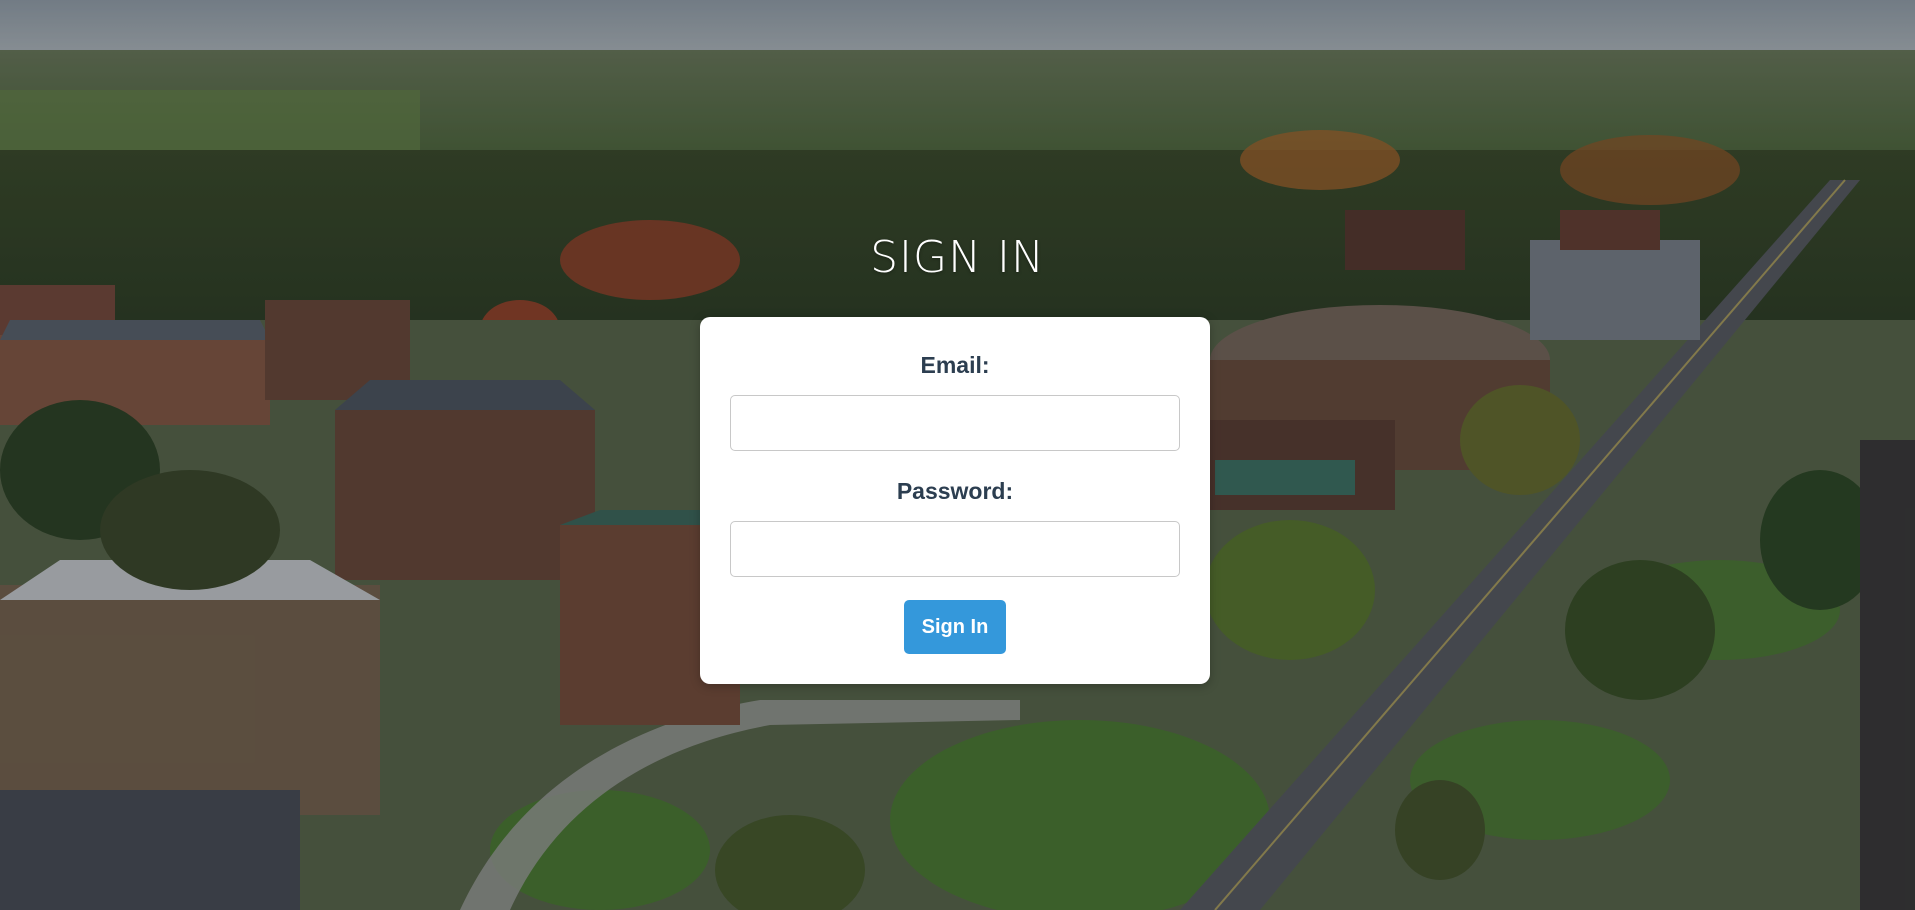 The image size is (1915, 910). I want to click on password-label: Password:, so click(955, 491).